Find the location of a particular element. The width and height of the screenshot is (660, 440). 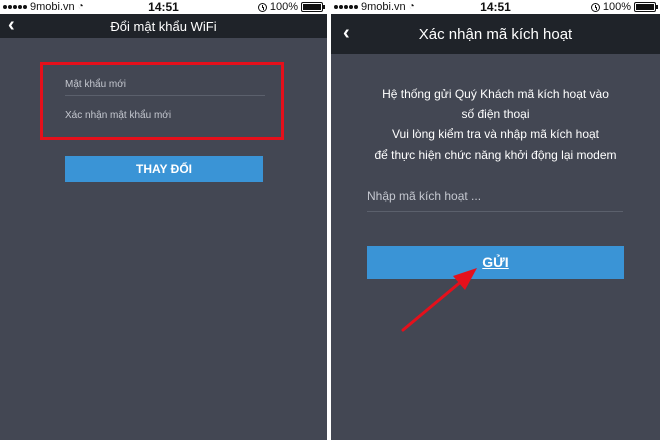

change-button: THAY ĐỔI is located at coordinates (164, 169).